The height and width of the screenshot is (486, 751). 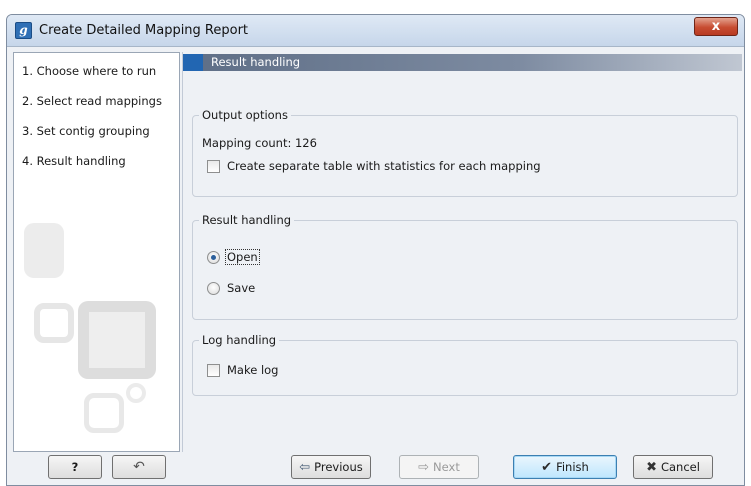 What do you see at coordinates (424, 467) in the screenshot?
I see `arrow-right-icon: ⇨` at bounding box center [424, 467].